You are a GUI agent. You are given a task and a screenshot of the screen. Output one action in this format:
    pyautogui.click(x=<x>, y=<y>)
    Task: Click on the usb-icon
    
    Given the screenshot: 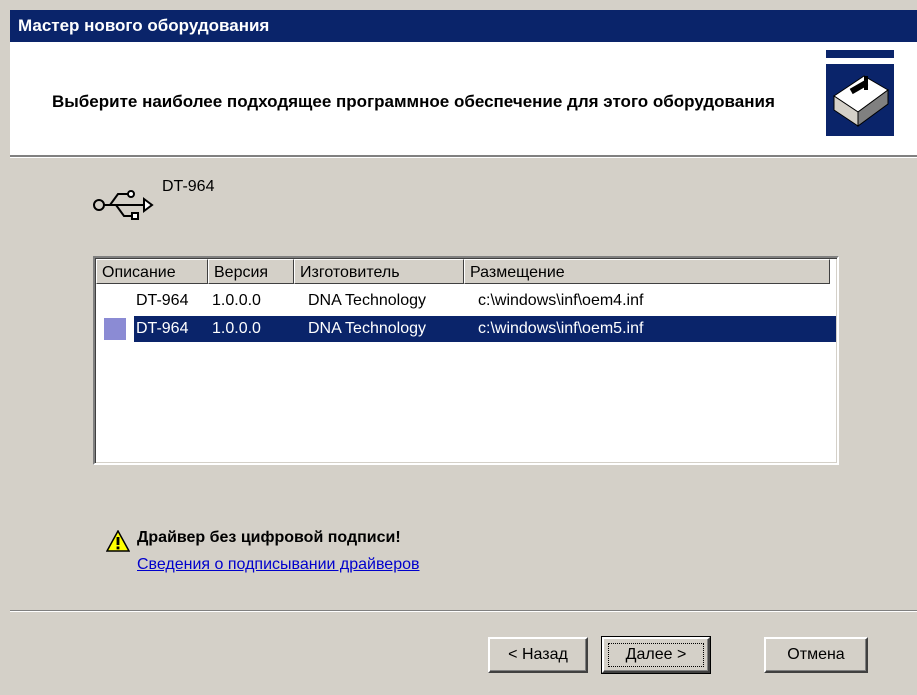 What is the action you would take?
    pyautogui.click(x=123, y=207)
    